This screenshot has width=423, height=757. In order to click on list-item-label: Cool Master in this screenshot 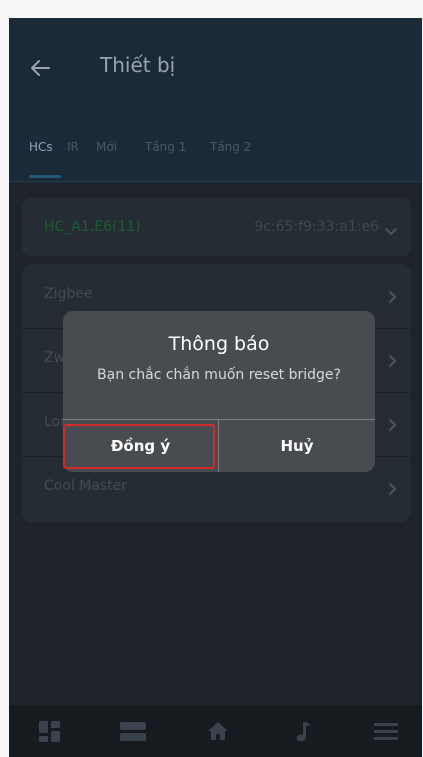, I will do `click(86, 486)`.